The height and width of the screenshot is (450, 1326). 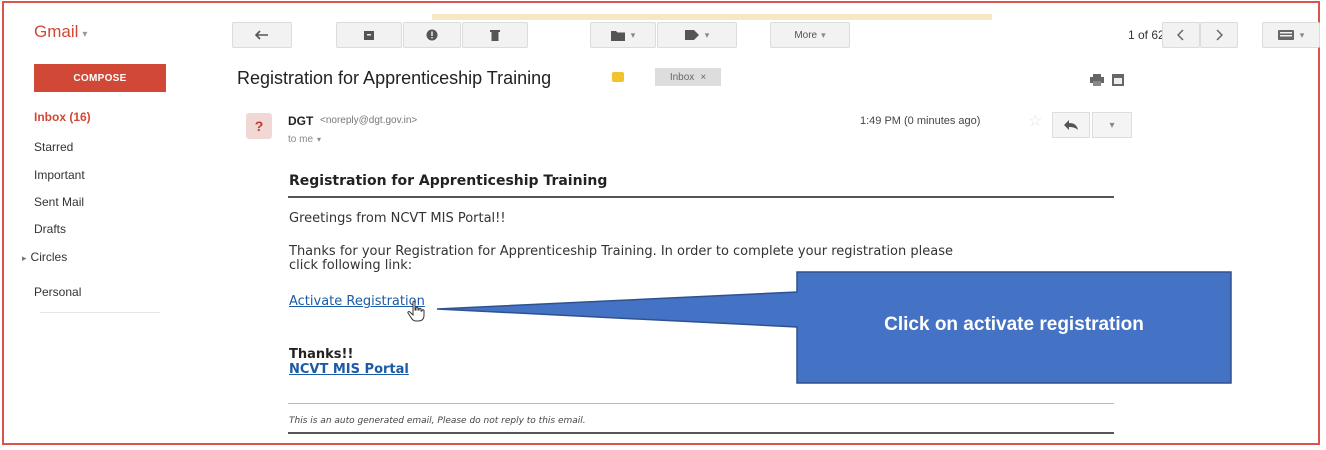 I want to click on callout-text: Click on activate registration, so click(x=1014, y=324).